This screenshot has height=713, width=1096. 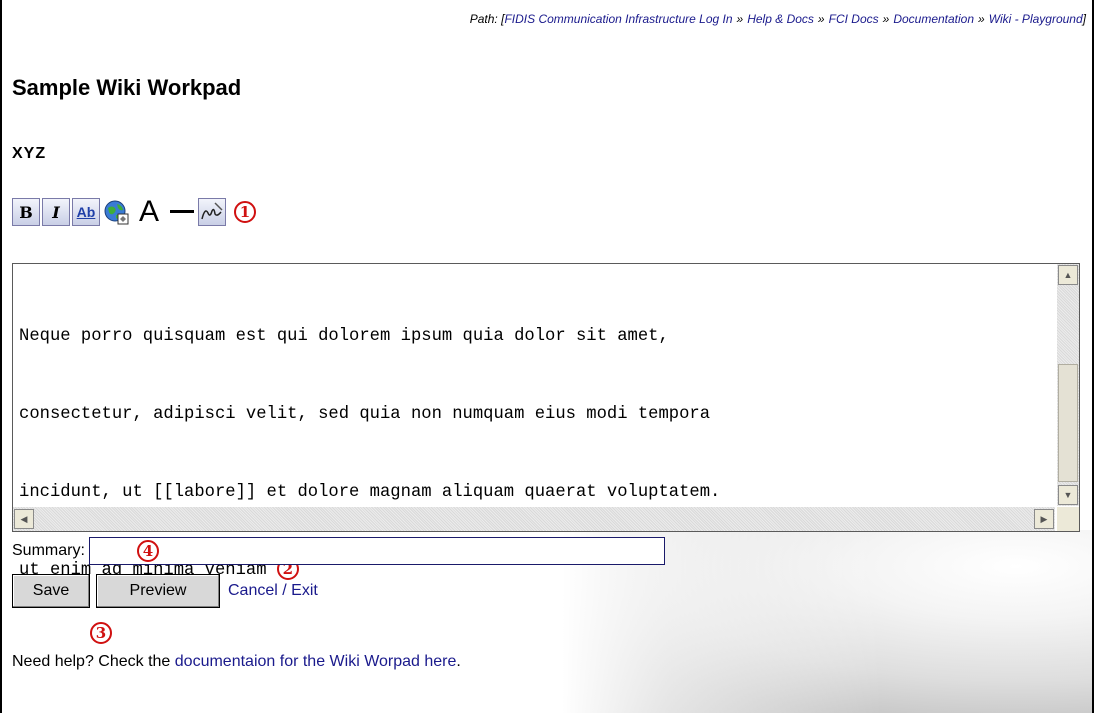 I want to click on signature-button, so click(x=212, y=212).